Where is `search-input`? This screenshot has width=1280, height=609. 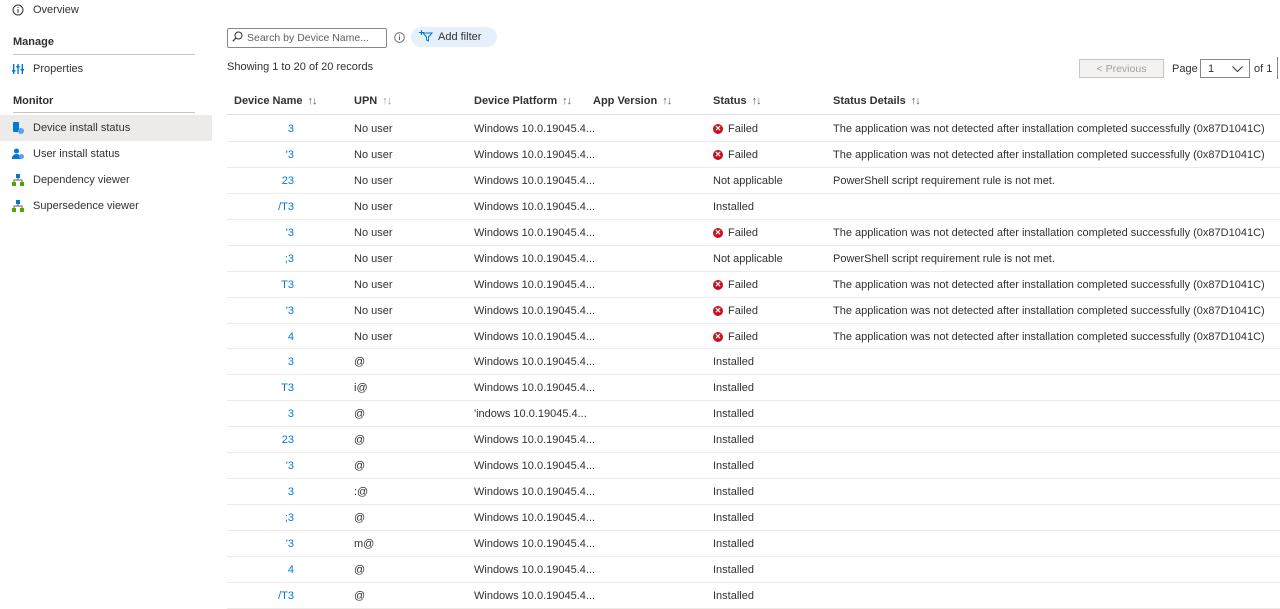 search-input is located at coordinates (314, 38).